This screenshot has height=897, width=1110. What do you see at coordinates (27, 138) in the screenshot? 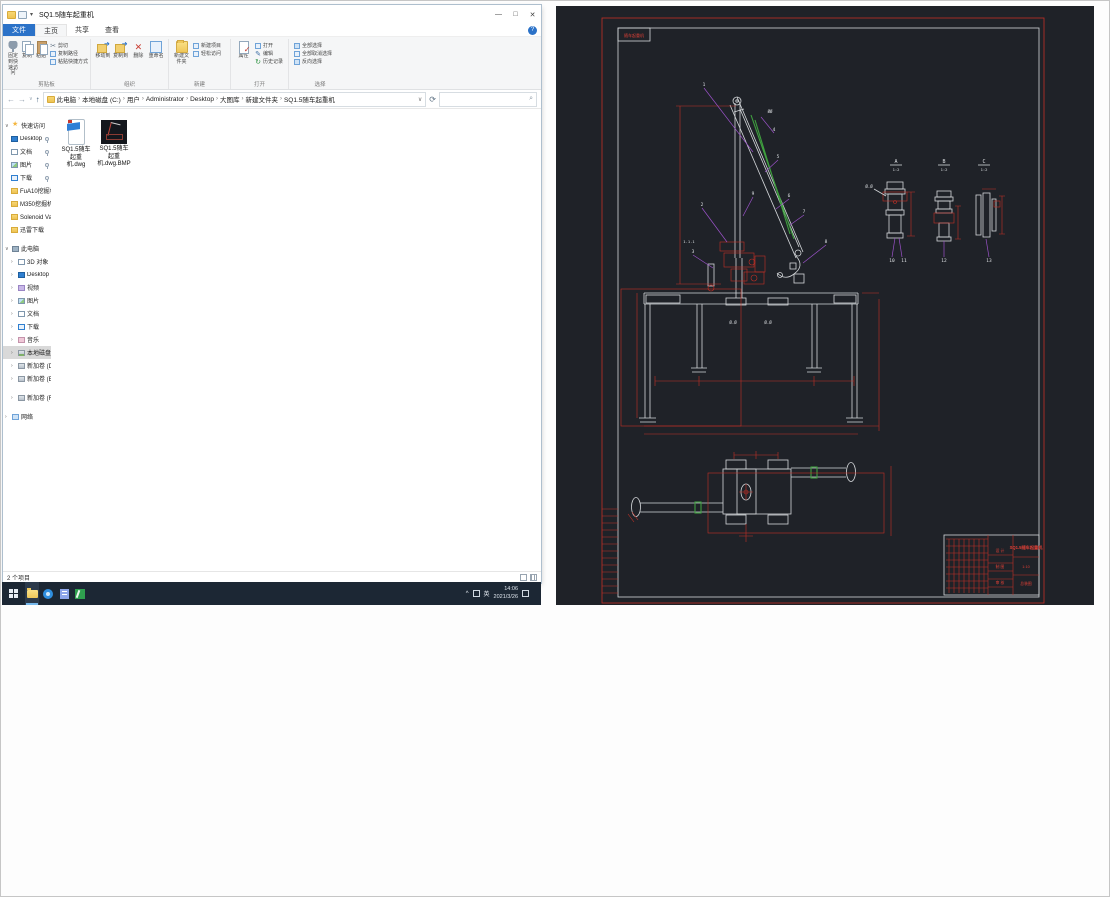
I see `sidebar-item-desktop: Desktop` at bounding box center [27, 138].